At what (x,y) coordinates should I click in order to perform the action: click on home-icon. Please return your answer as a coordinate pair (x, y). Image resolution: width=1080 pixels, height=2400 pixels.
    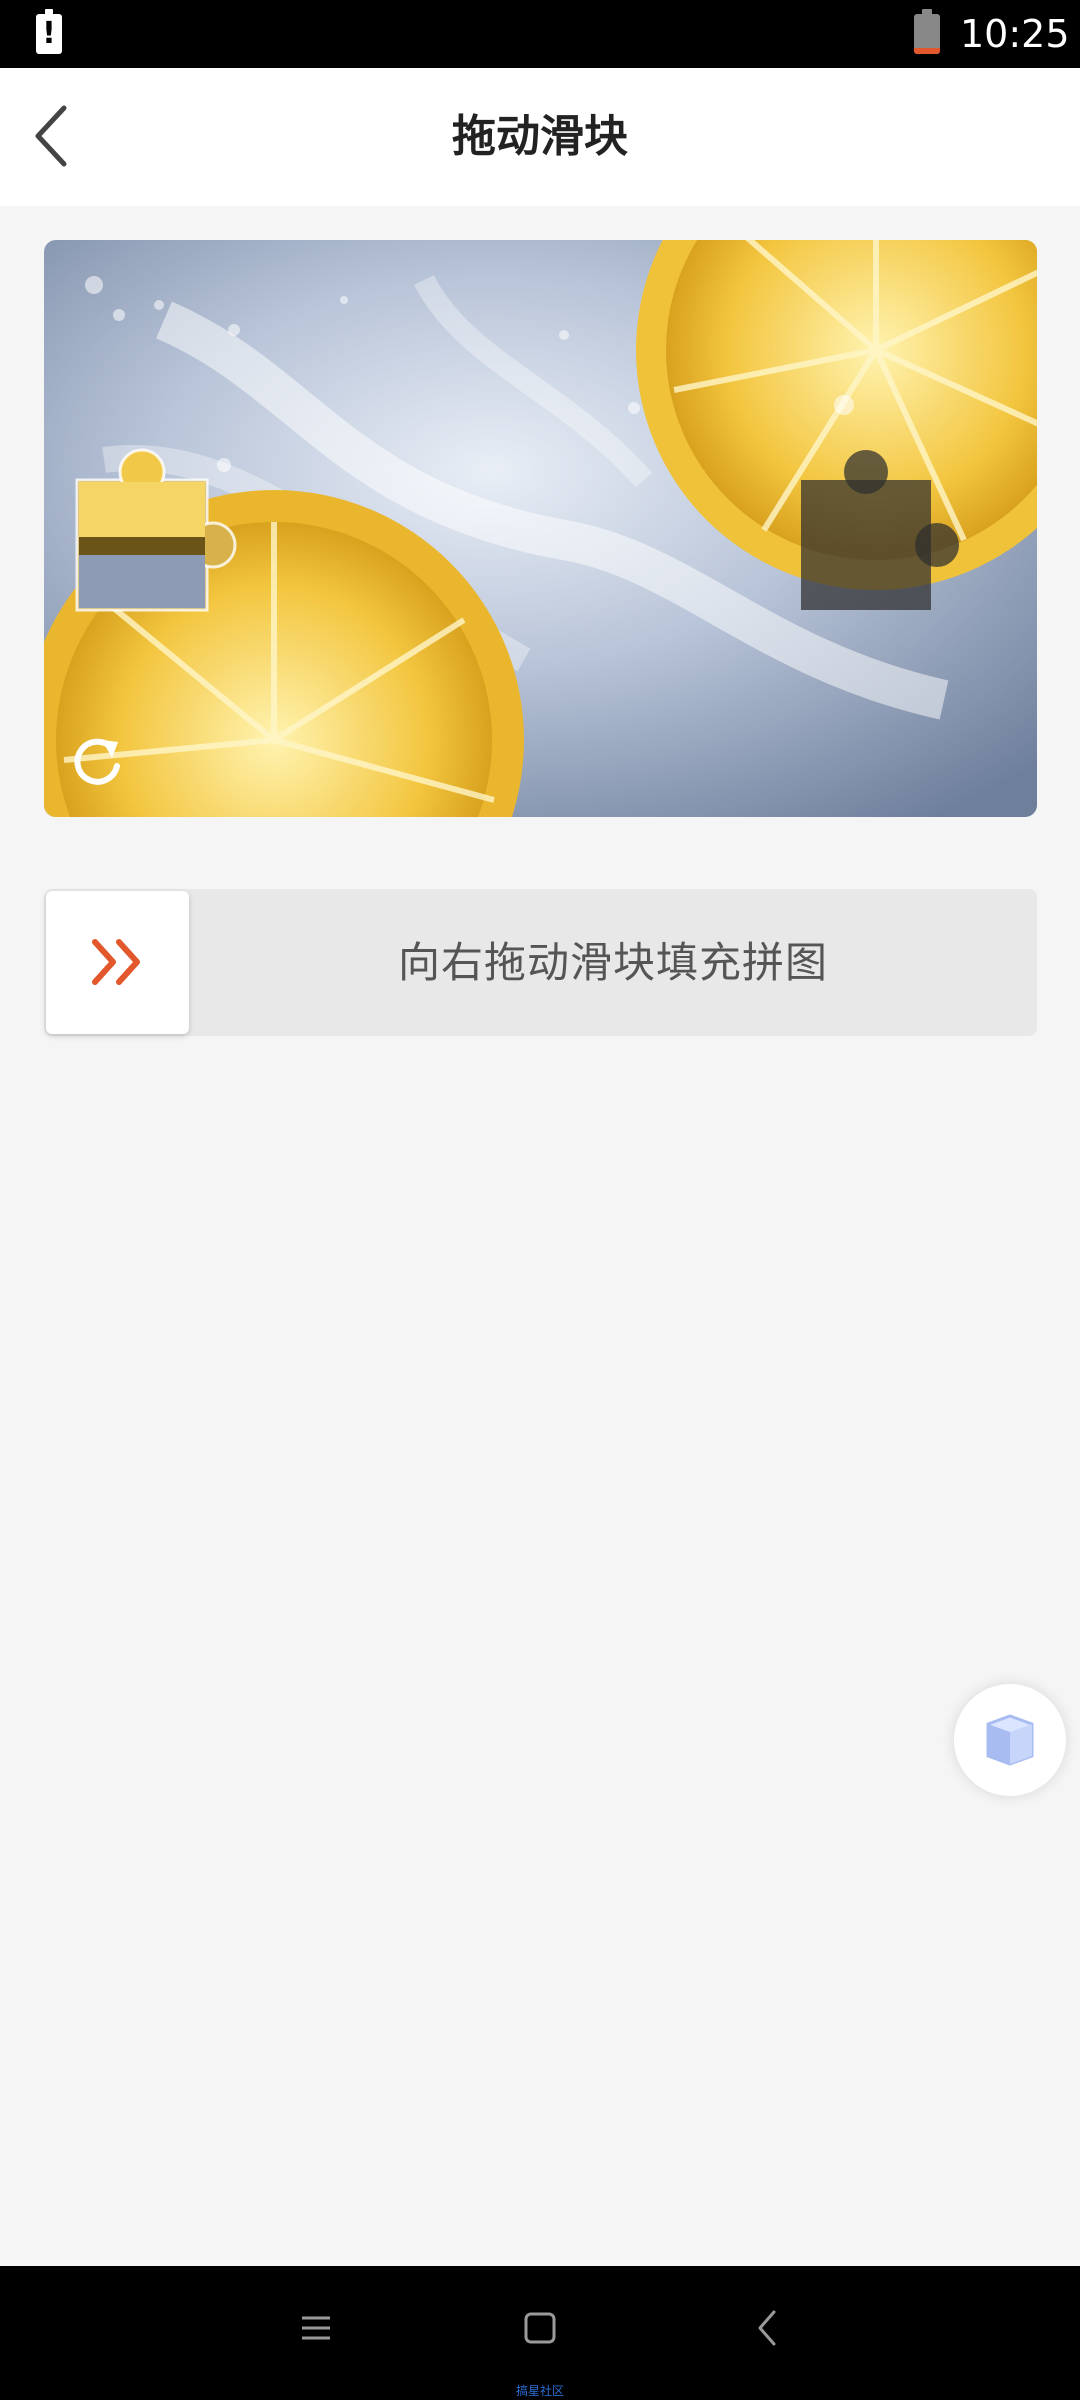
    Looking at the image, I should click on (540, 2328).